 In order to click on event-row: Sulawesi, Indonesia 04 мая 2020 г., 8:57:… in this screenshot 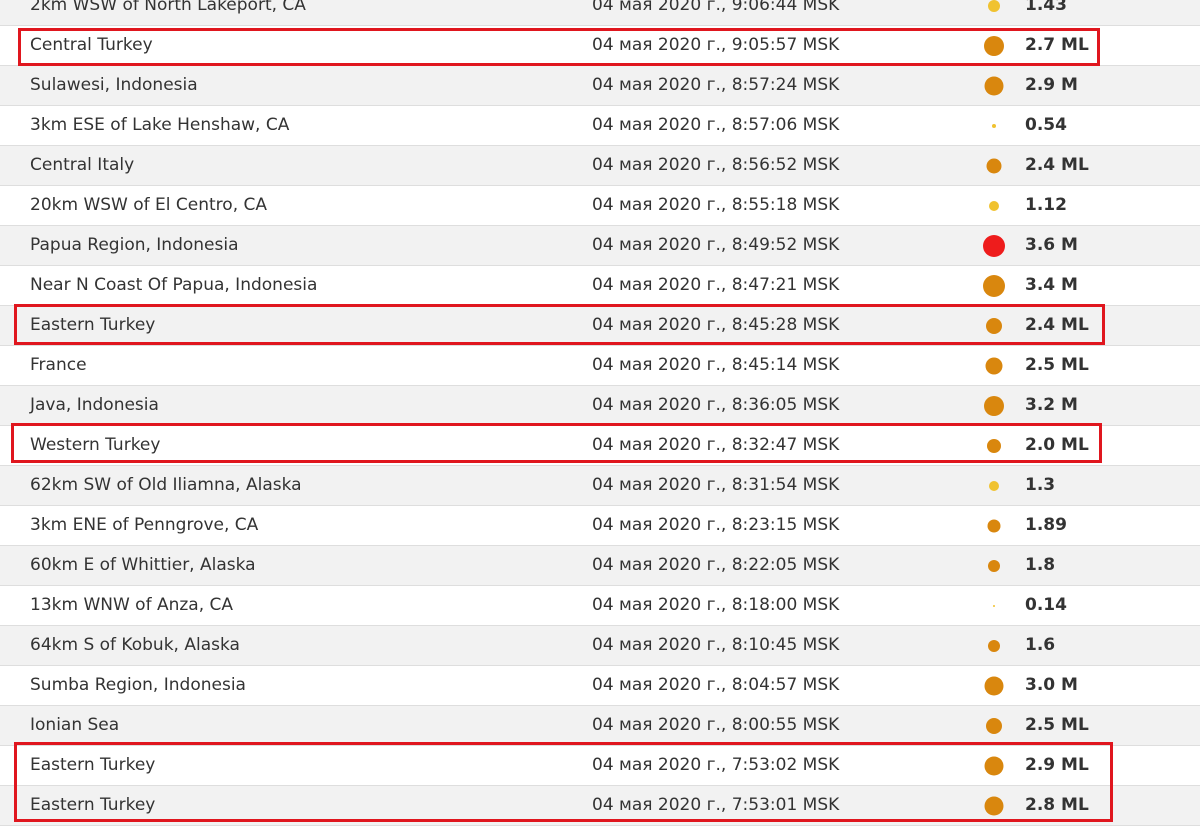, I will do `click(600, 86)`.